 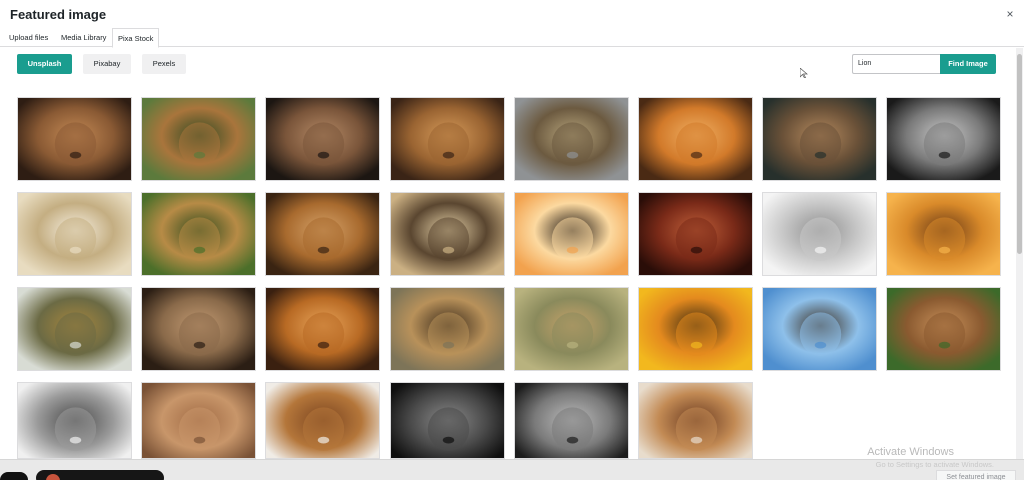 I want to click on activate-windows-subtitle: Go to Settings to activate Windows., so click(x=934, y=464).